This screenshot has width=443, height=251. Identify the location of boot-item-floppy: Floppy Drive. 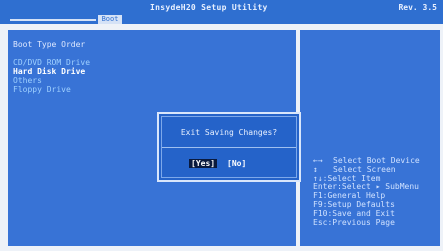
(42, 89).